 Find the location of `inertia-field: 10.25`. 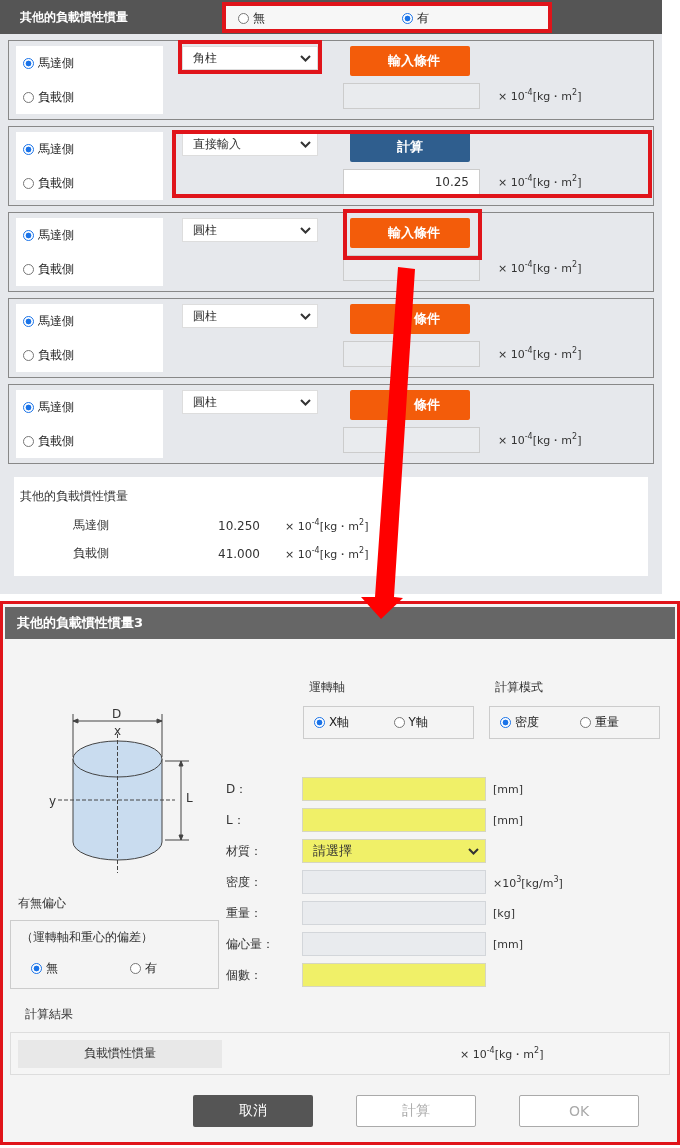

inertia-field: 10.25 is located at coordinates (411, 182).